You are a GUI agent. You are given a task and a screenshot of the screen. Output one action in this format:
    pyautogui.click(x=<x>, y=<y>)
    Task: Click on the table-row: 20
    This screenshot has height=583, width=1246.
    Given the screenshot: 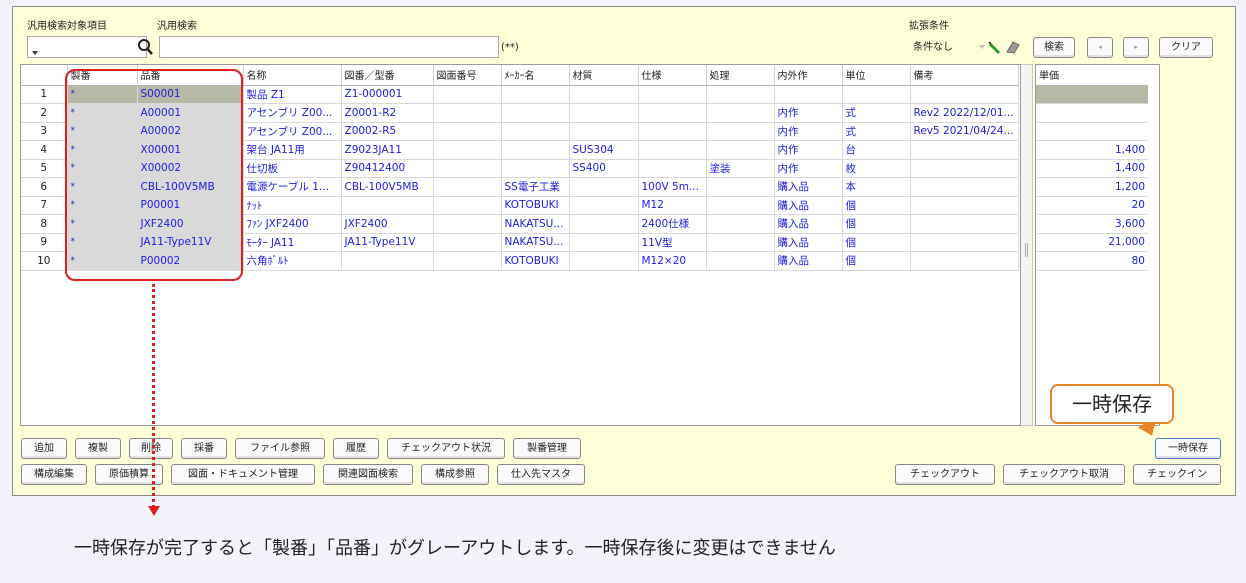 What is the action you would take?
    pyautogui.click(x=1092, y=205)
    